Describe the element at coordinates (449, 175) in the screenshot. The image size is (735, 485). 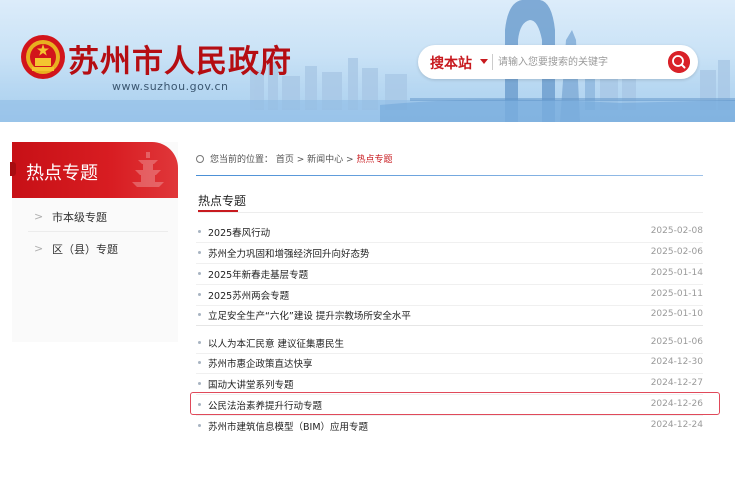
I see `breadcrumb-divider-accent` at that location.